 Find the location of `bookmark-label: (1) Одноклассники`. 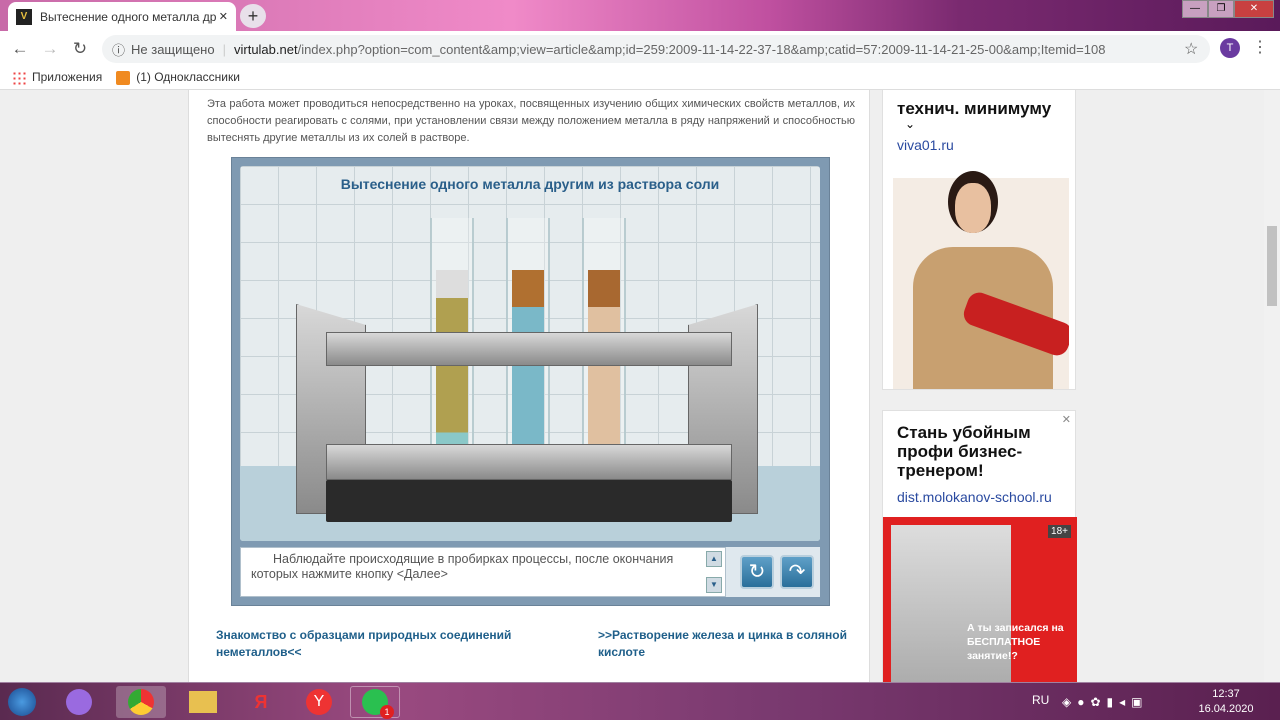

bookmark-label: (1) Одноклассники is located at coordinates (188, 77).